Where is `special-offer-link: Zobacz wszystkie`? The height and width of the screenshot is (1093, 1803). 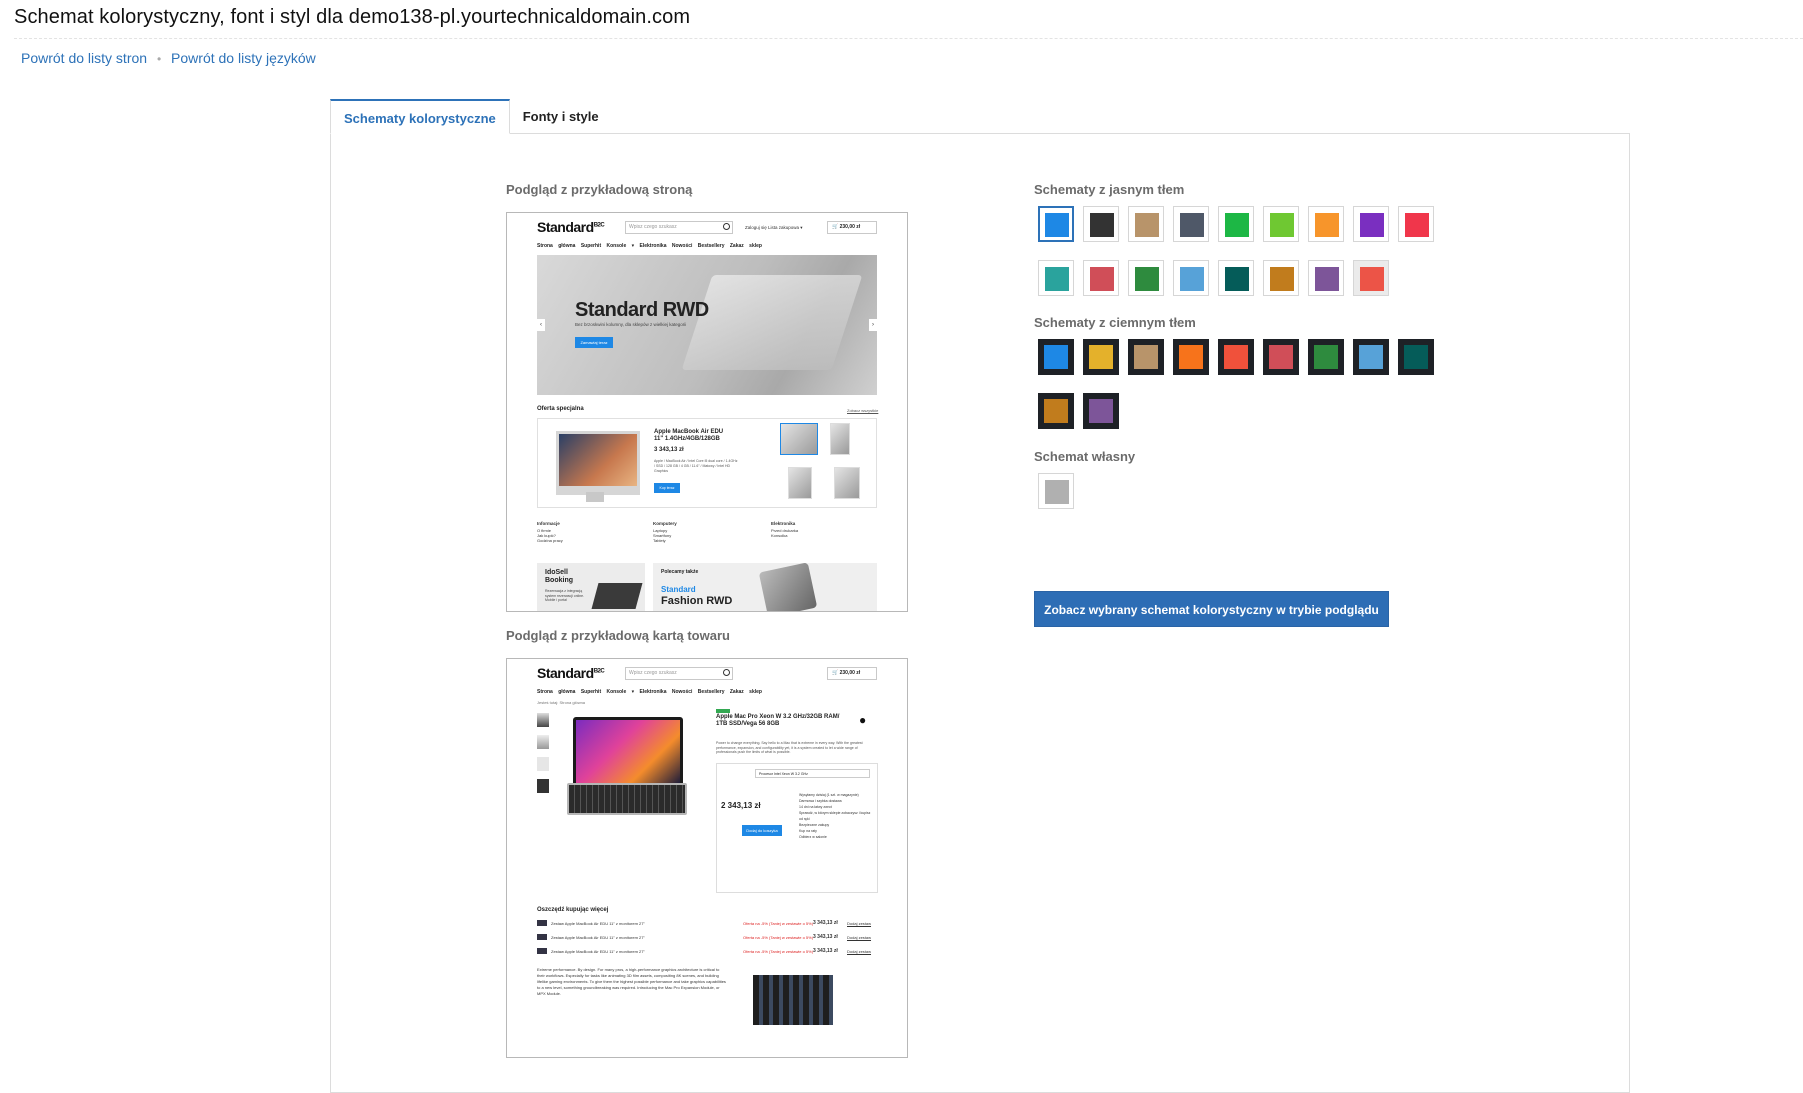 special-offer-link: Zobacz wszystkie is located at coordinates (863, 410).